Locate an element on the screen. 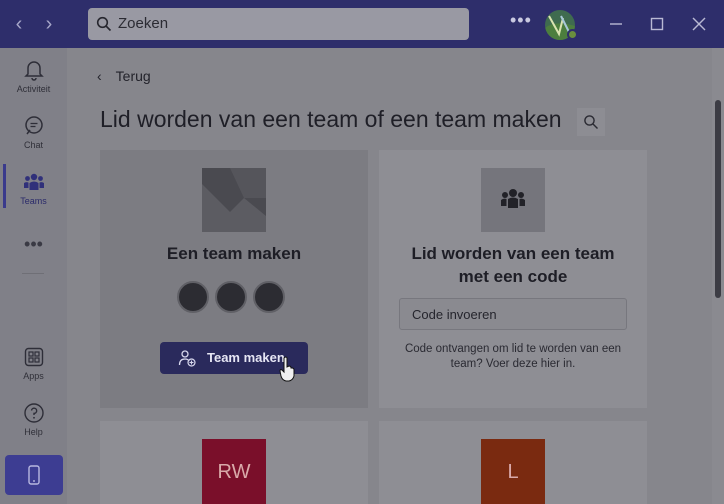 Image resolution: width=724 pixels, height=504 pixels. mobile-device-button is located at coordinates (34, 475).